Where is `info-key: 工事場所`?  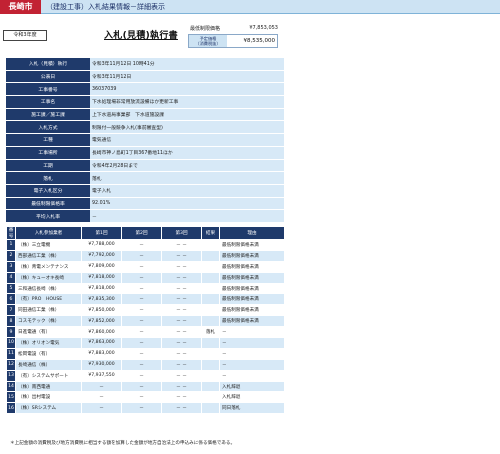
info-key: 工事場所 is located at coordinates (48, 152).